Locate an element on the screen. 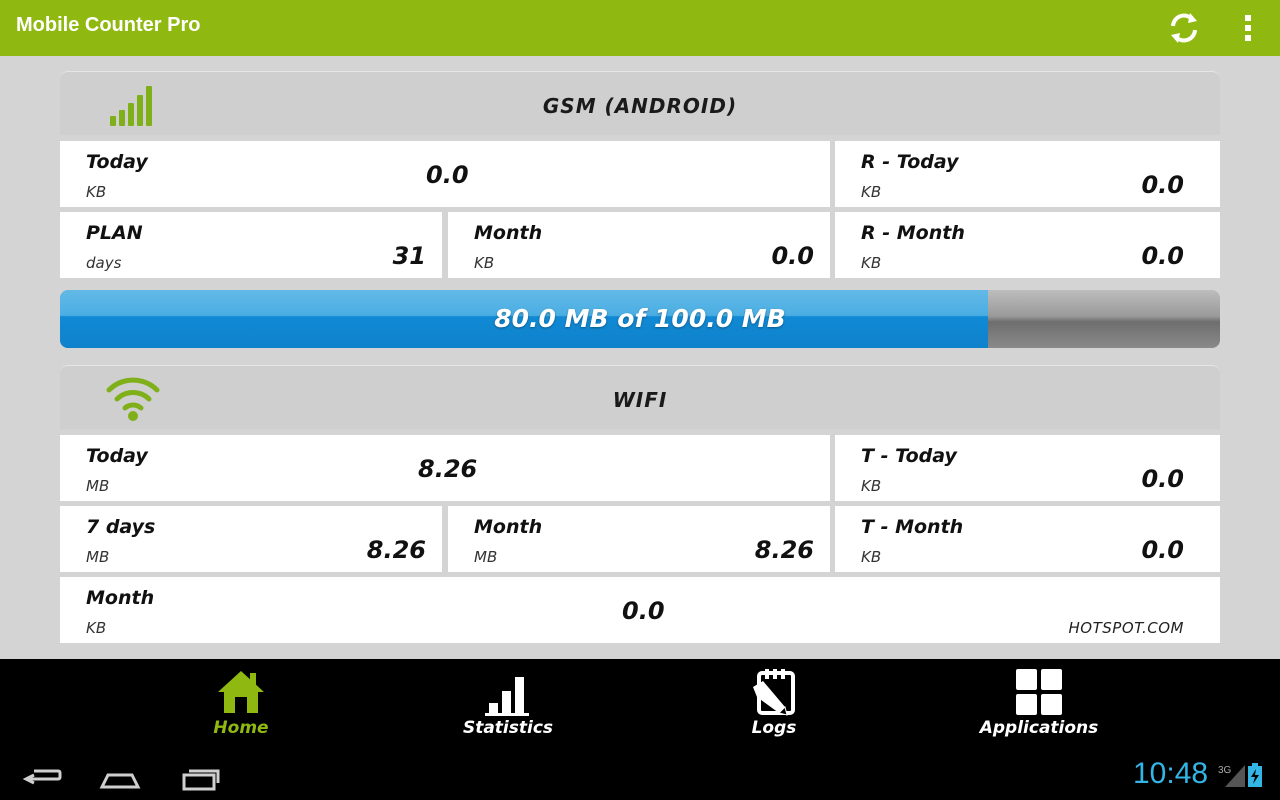 This screenshot has width=1280, height=800. gsm-r-today-unit: KB is located at coordinates (871, 192).